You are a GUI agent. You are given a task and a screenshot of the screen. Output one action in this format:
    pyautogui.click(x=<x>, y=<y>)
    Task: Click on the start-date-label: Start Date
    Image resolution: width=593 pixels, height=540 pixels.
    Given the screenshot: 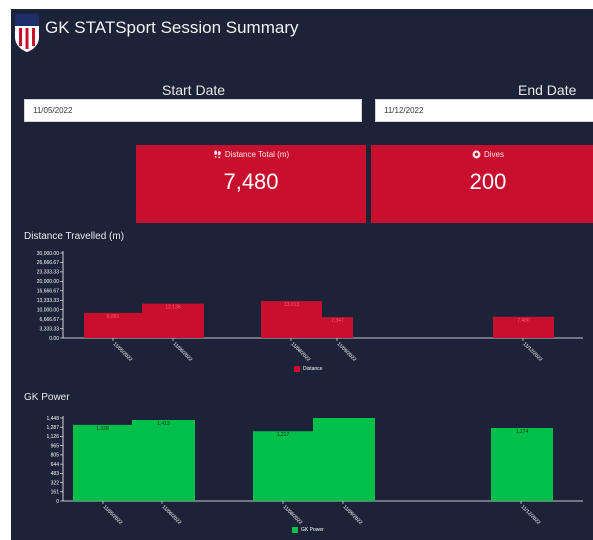 What is the action you would take?
    pyautogui.click(x=194, y=90)
    